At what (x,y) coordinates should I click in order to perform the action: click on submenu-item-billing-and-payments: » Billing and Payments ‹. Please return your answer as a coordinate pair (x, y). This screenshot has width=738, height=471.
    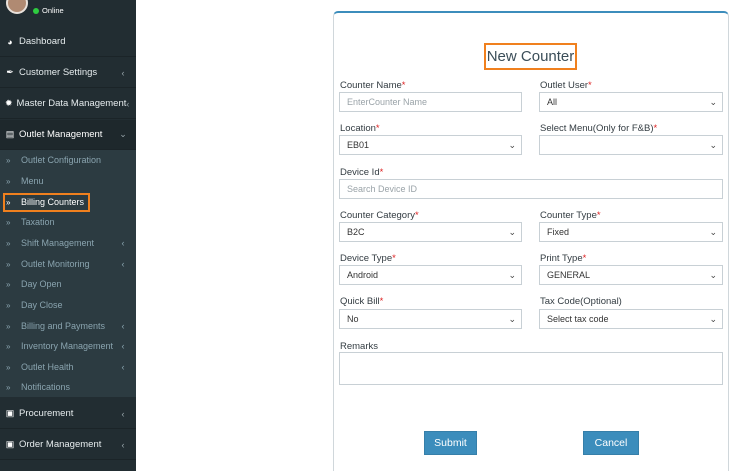
    Looking at the image, I should click on (68, 326).